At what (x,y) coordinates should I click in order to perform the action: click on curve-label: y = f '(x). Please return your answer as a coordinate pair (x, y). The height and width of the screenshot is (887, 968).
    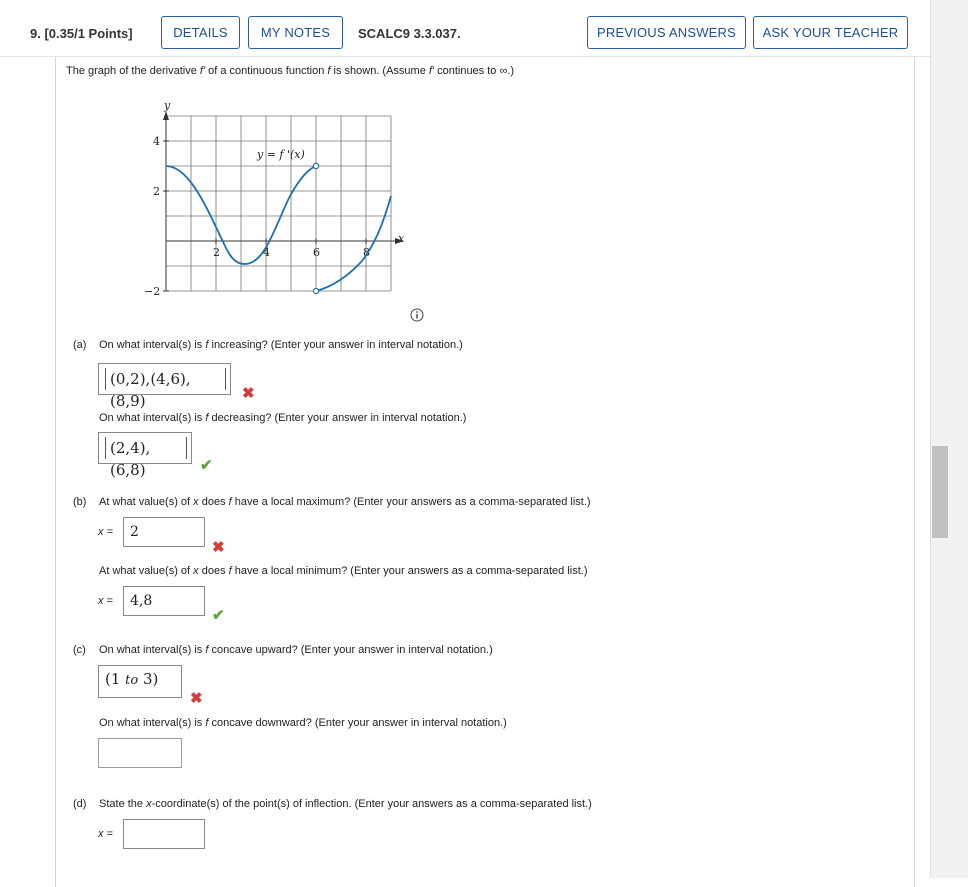
    Looking at the image, I should click on (280, 154).